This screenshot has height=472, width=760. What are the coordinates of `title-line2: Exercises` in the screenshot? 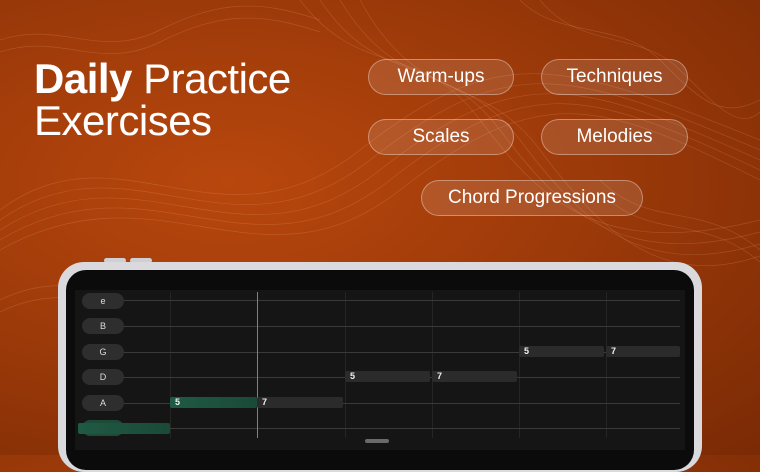 It's located at (123, 120).